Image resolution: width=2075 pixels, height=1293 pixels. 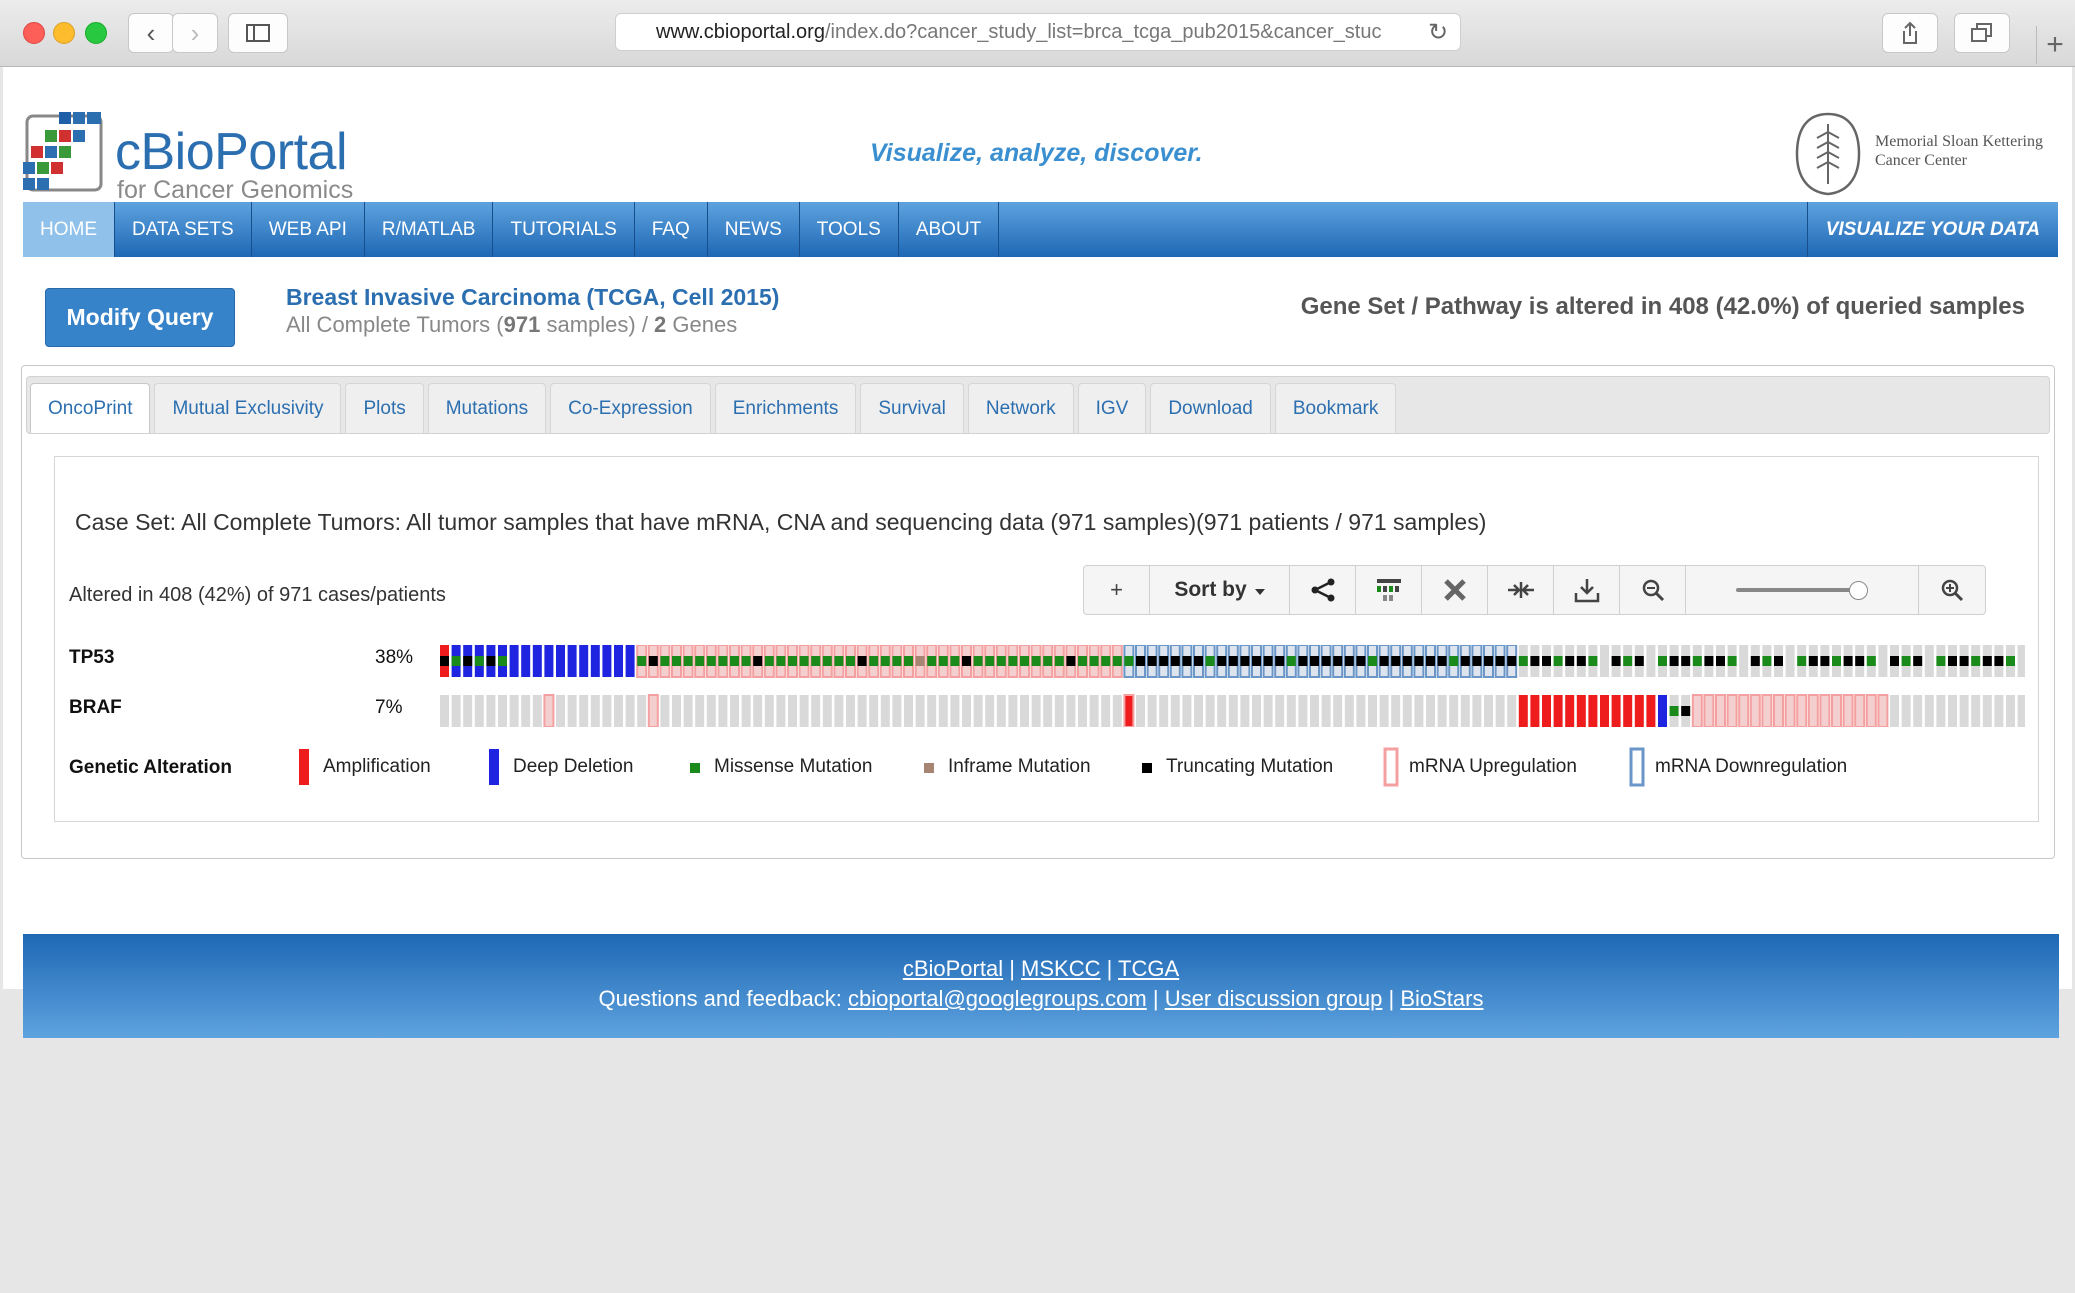 I want to click on footer-link-email: cbioportal@googlegroups.com, so click(x=997, y=998).